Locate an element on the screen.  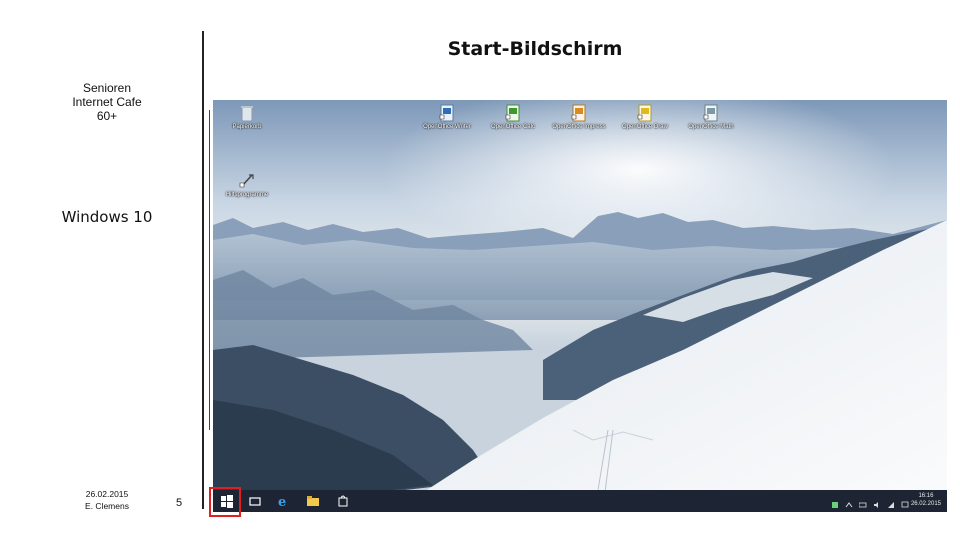
openoffice-draw-icon is located at coordinates (645, 113).